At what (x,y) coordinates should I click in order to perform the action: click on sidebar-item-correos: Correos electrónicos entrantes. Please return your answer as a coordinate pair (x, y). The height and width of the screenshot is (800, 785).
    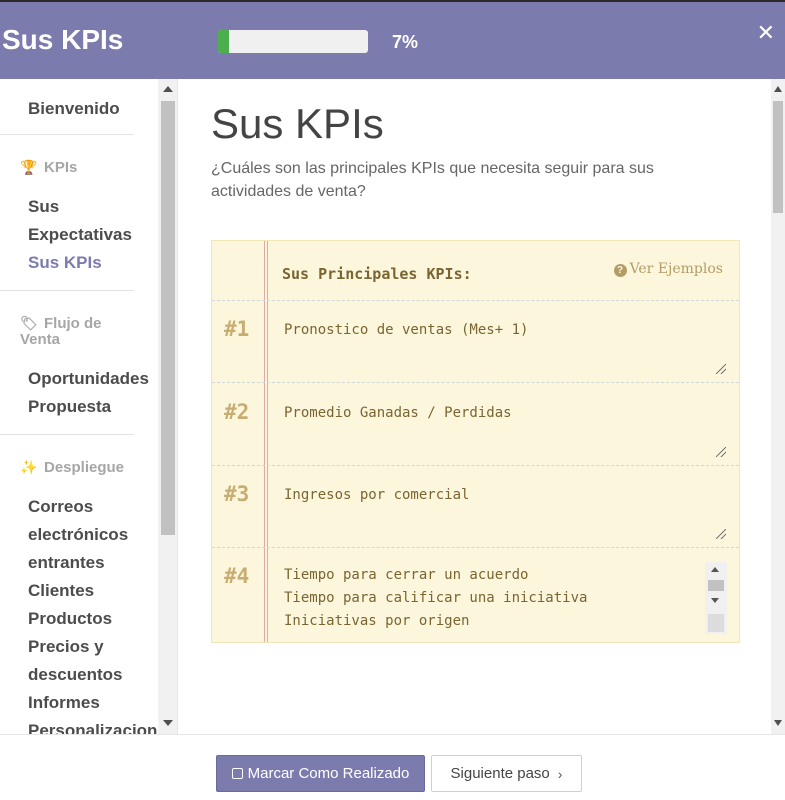
    Looking at the image, I should click on (79, 535).